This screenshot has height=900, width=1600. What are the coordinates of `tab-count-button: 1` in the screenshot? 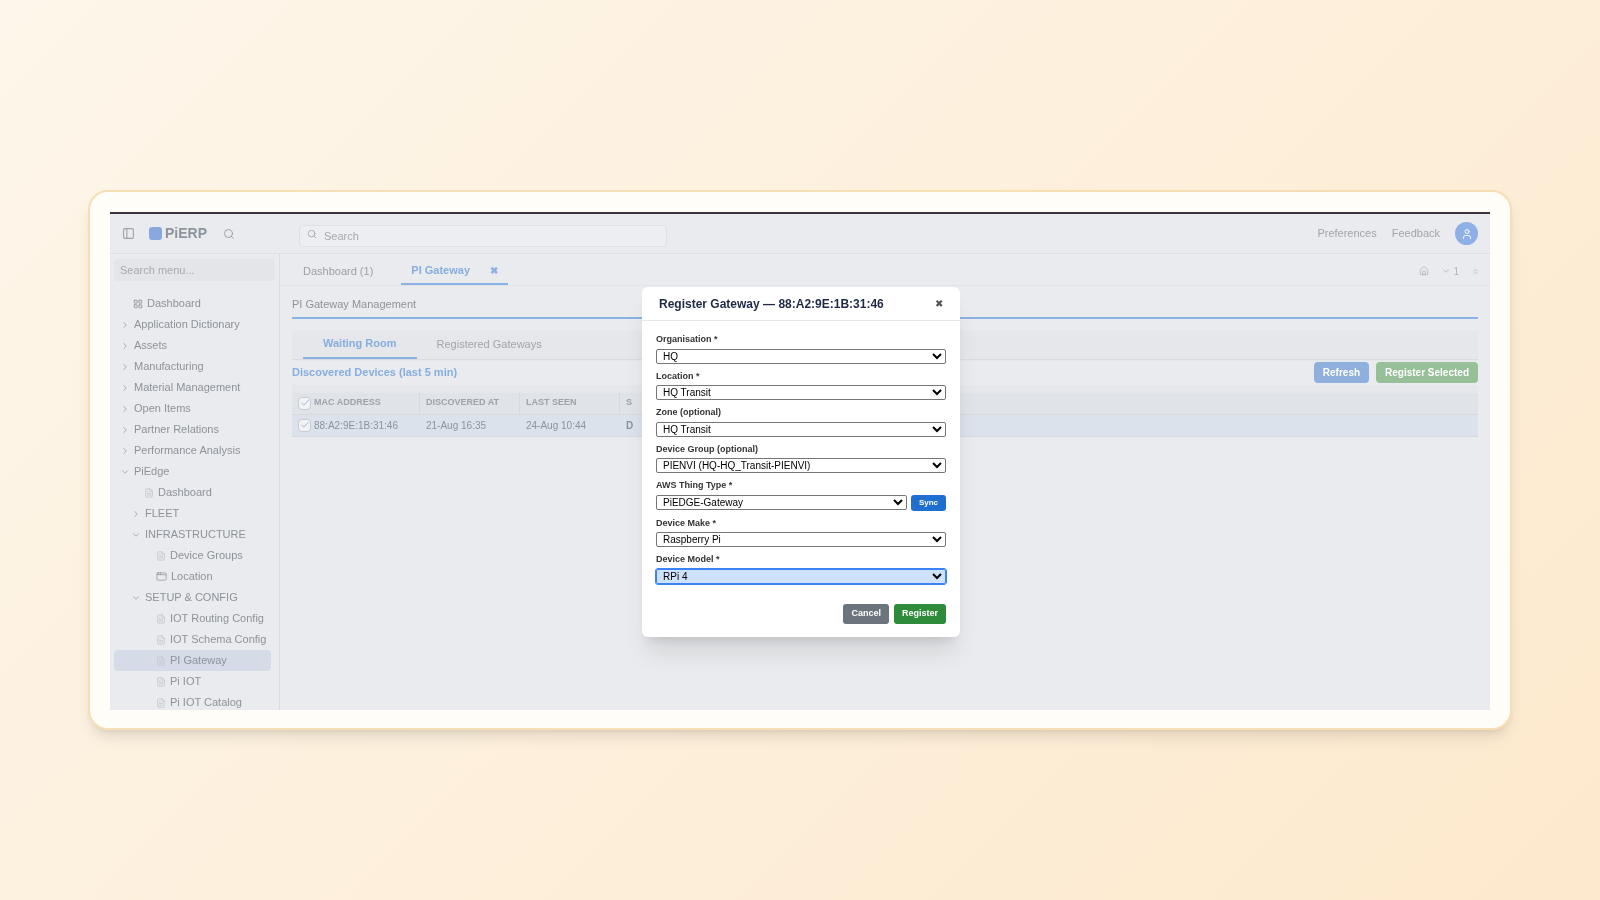 It's located at (1450, 271).